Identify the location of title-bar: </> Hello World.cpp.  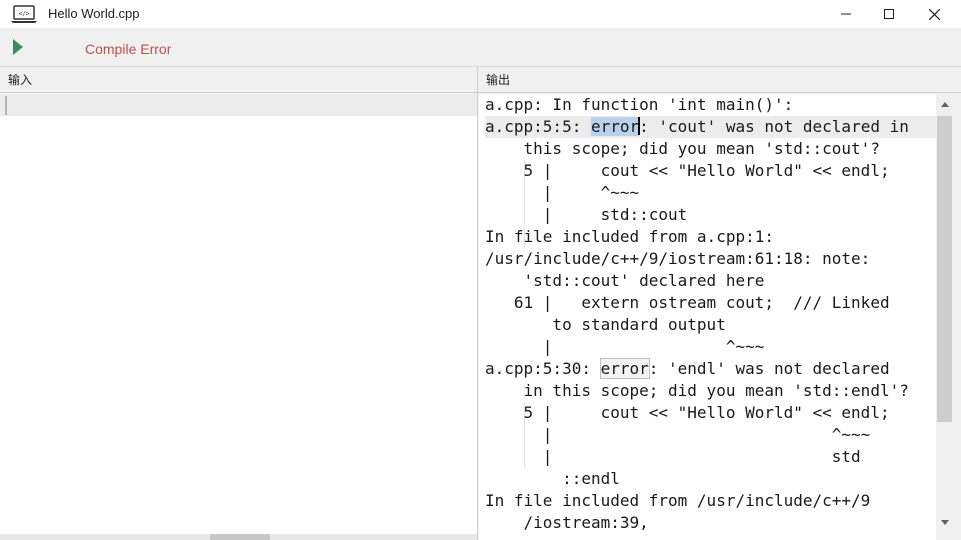
(480, 14).